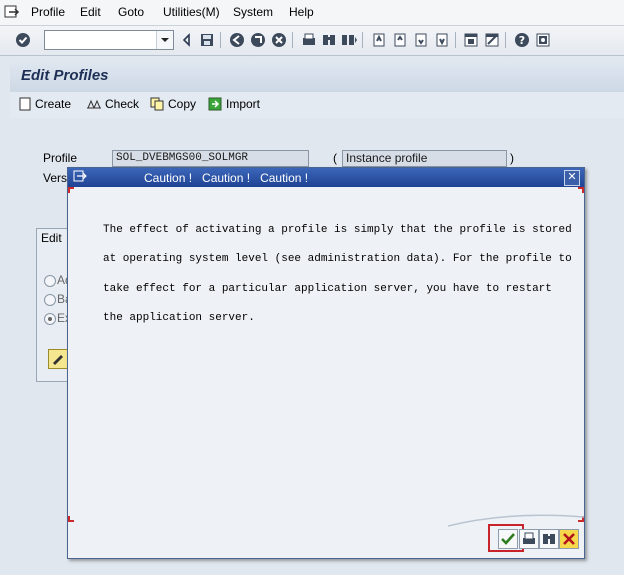 This screenshot has width=624, height=575. I want to click on check-button: Check, so click(112, 104).